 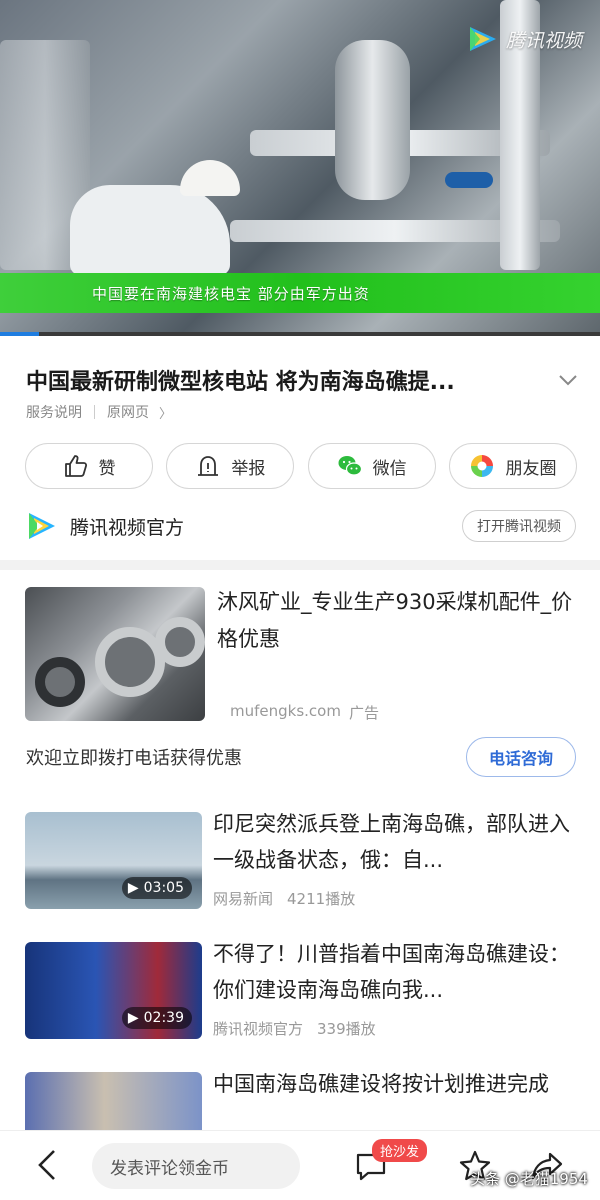 I want to click on back-arrow-icon, so click(x=48, y=1165).